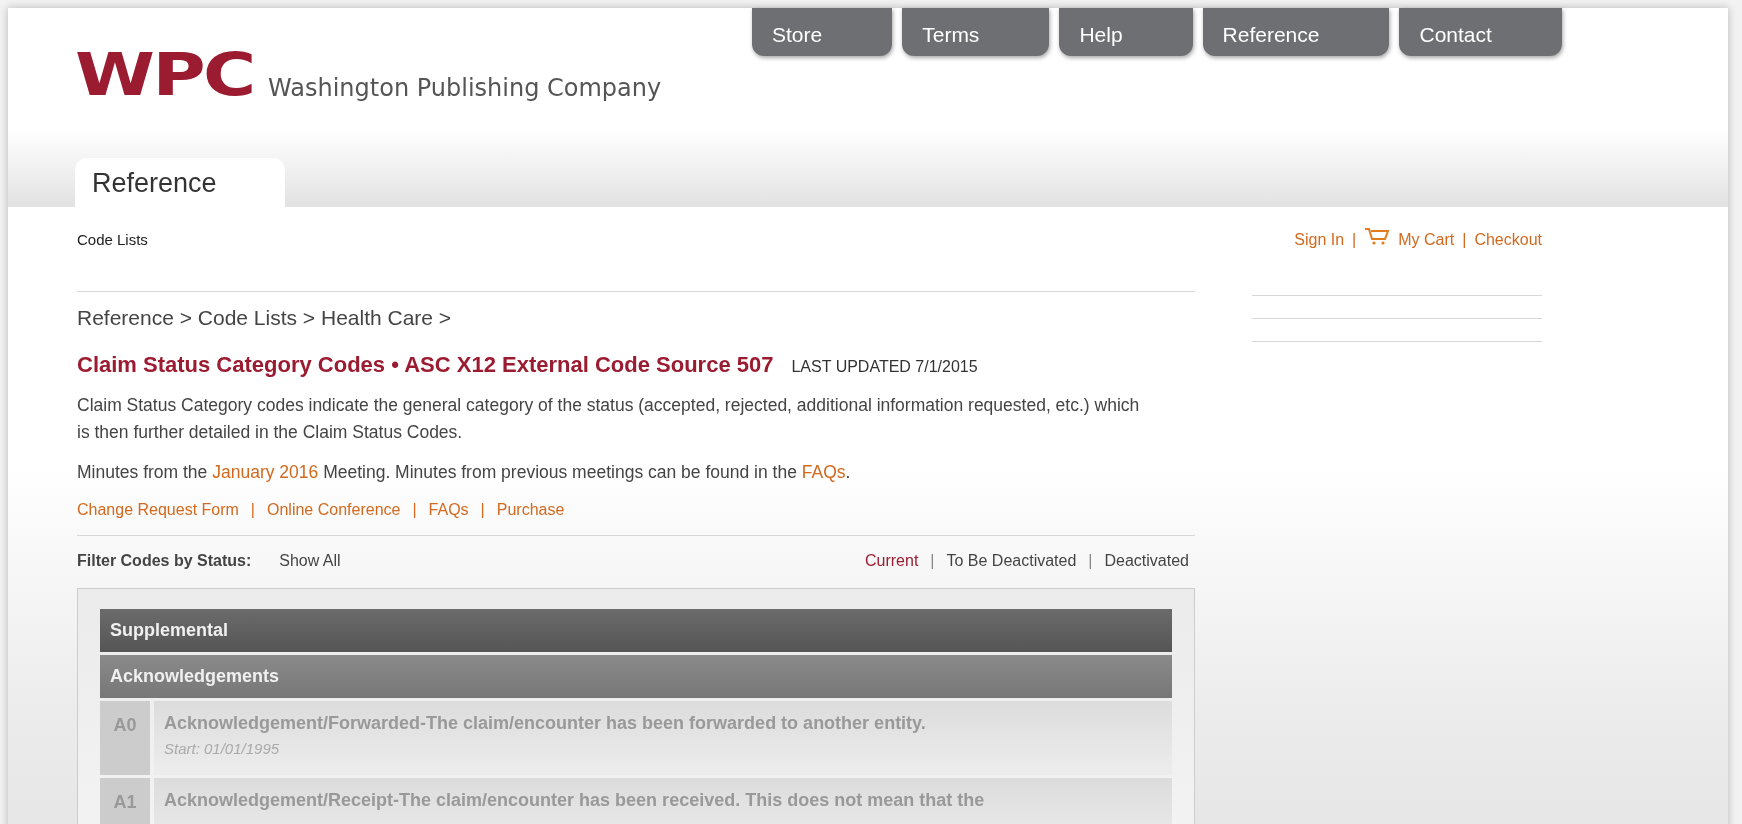 This screenshot has width=1742, height=824. I want to click on group-header: Acknowledgements, so click(636, 676).